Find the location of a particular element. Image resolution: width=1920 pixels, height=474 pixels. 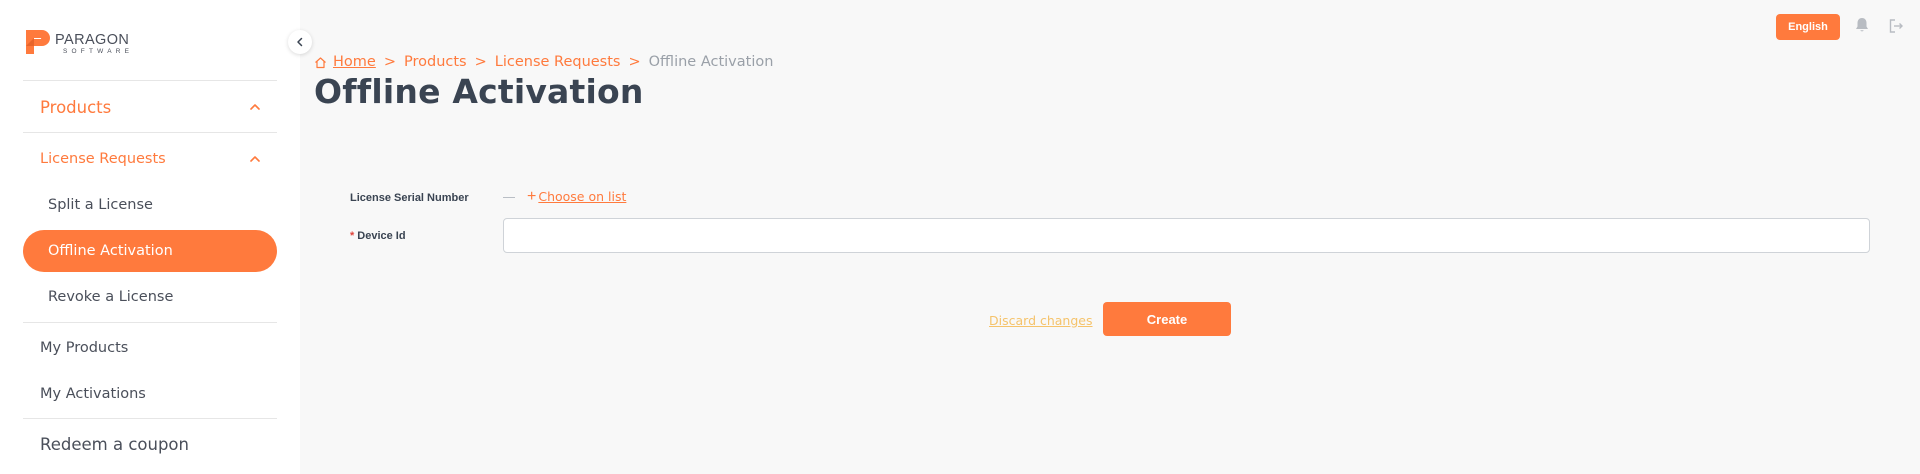

sidebar-item-split-license: Split a License is located at coordinates (150, 205).